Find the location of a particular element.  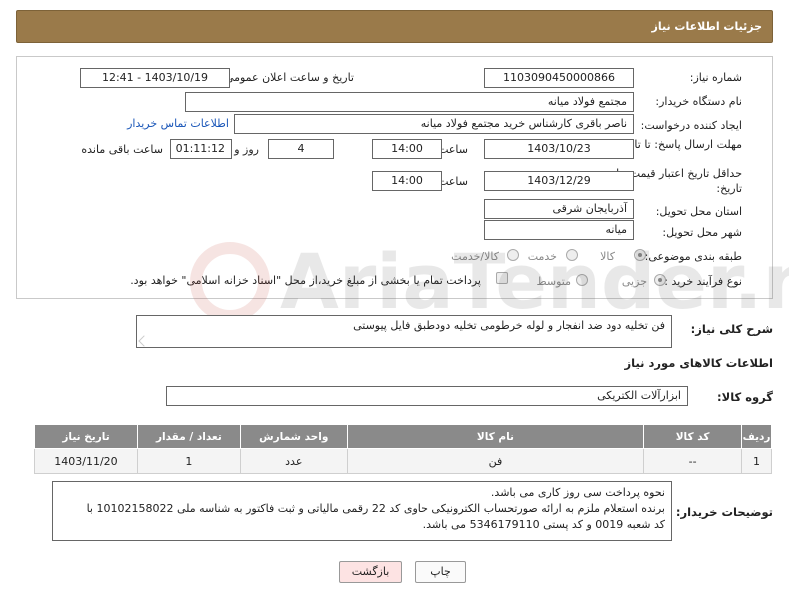

goods-group-label: گروه کالا: is located at coordinates (745, 397).